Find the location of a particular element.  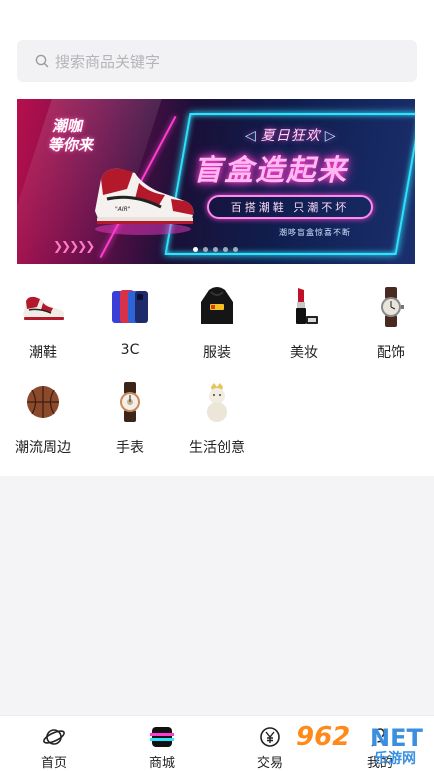

category-item: 潮鞋 is located at coordinates (43, 323).